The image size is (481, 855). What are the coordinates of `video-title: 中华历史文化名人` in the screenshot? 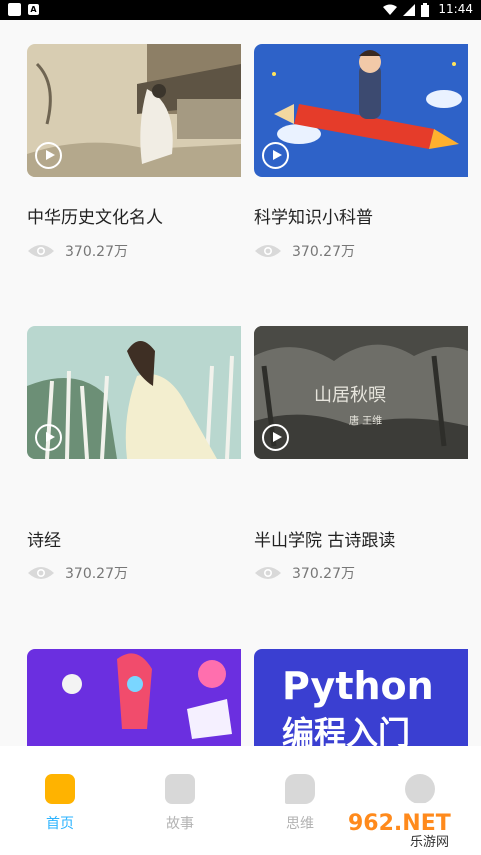 It's located at (95, 215).